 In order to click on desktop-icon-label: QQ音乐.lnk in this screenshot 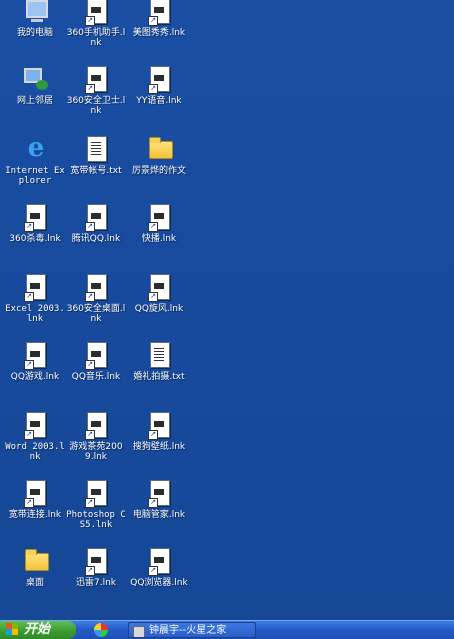, I will do `click(96, 377)`.